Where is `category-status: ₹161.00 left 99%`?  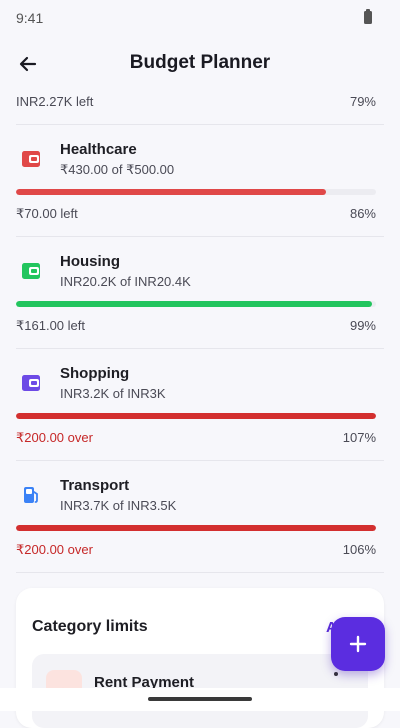
category-status: ₹161.00 left 99% is located at coordinates (196, 326).